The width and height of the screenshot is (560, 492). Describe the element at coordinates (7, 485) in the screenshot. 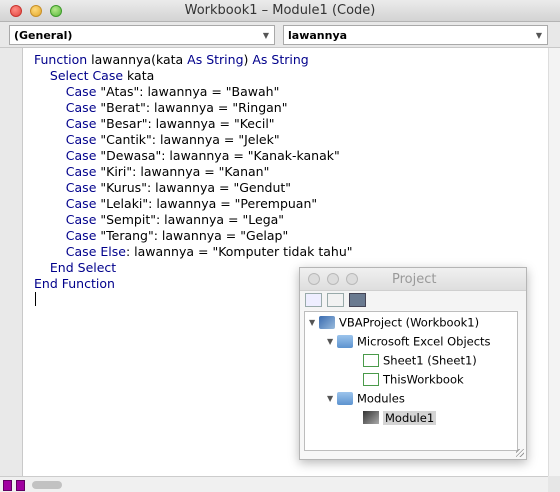

I see `procedure-view-icon` at that location.